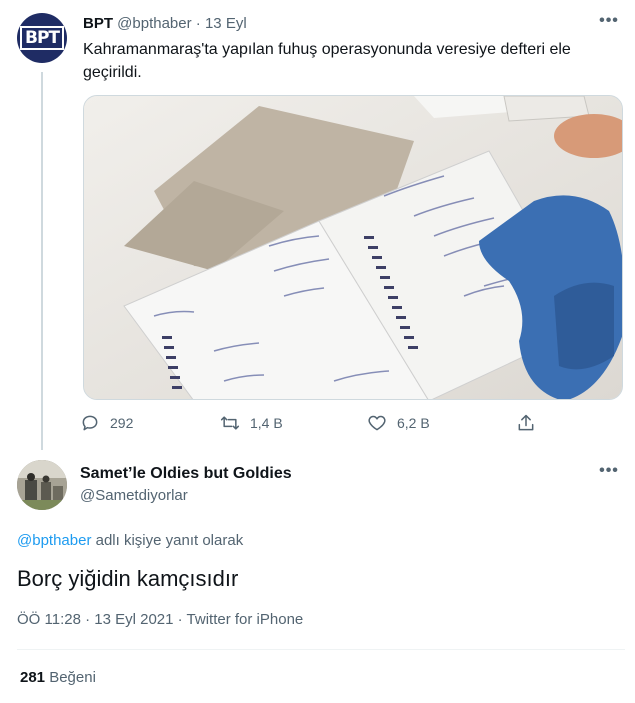  I want to click on like-action: 6,2 B, so click(398, 423).